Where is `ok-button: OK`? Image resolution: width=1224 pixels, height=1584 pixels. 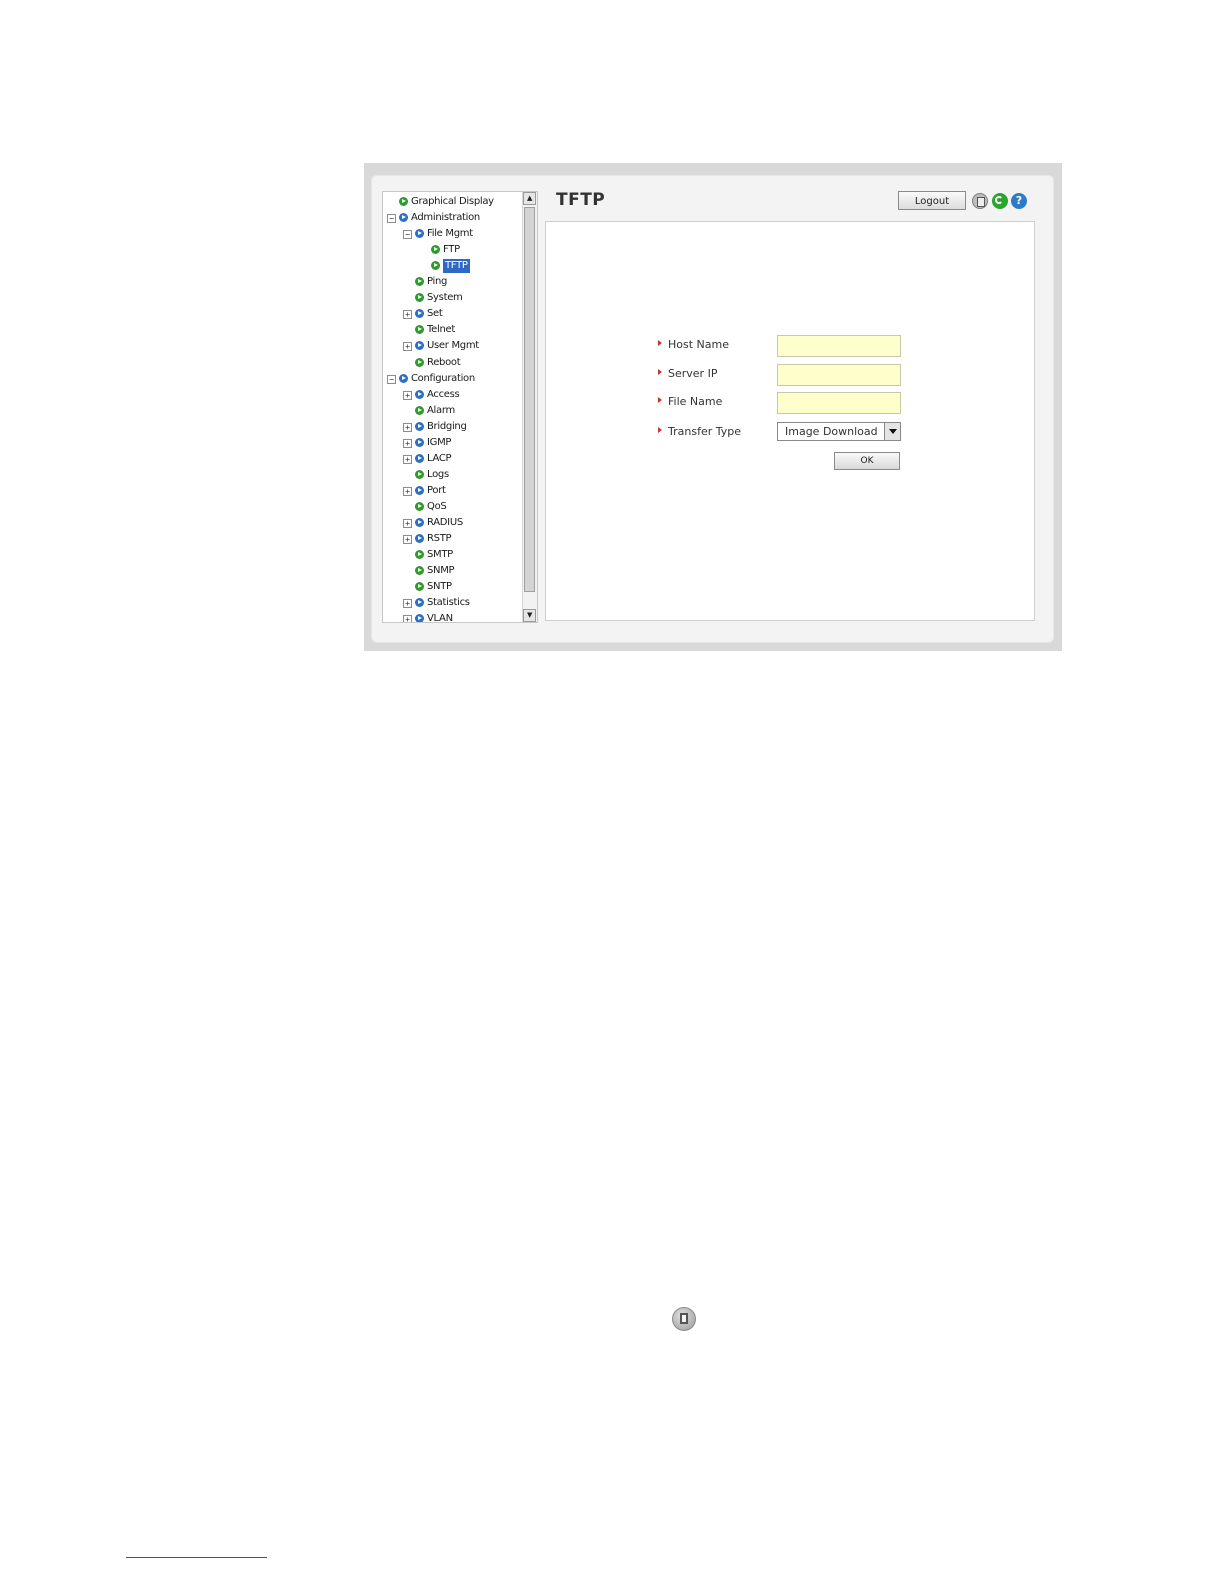
ok-button: OK is located at coordinates (867, 461).